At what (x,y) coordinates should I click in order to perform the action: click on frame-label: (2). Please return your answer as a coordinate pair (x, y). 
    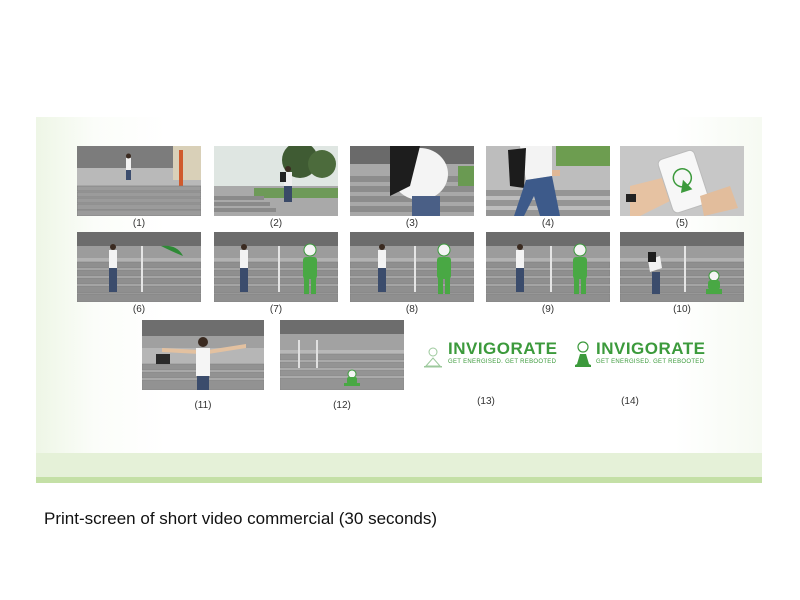
    Looking at the image, I should click on (276, 223).